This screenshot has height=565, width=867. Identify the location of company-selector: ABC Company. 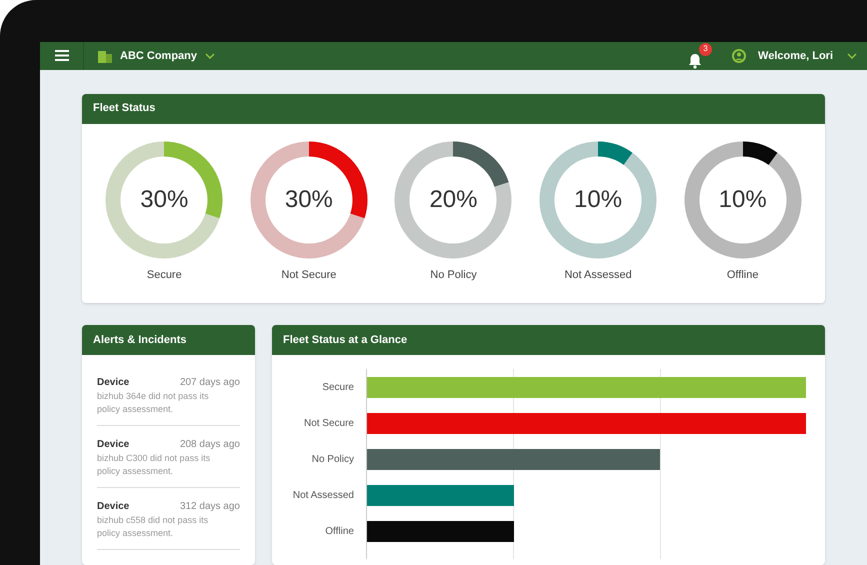
(157, 56).